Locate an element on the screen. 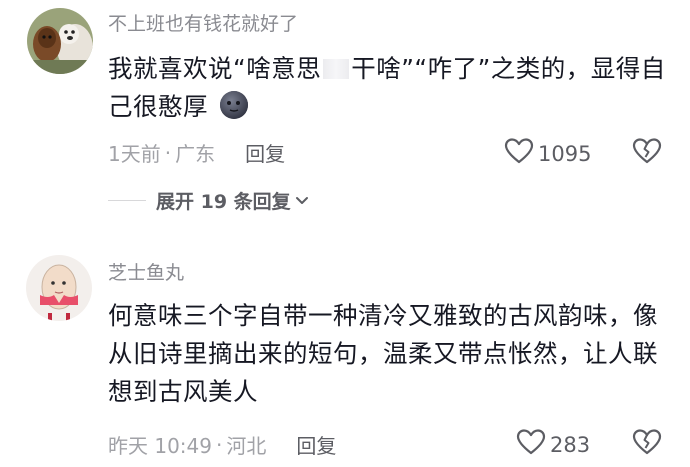 The height and width of the screenshot is (467, 690). comment-username: 不上班也有钱花就好了 is located at coordinates (203, 22).